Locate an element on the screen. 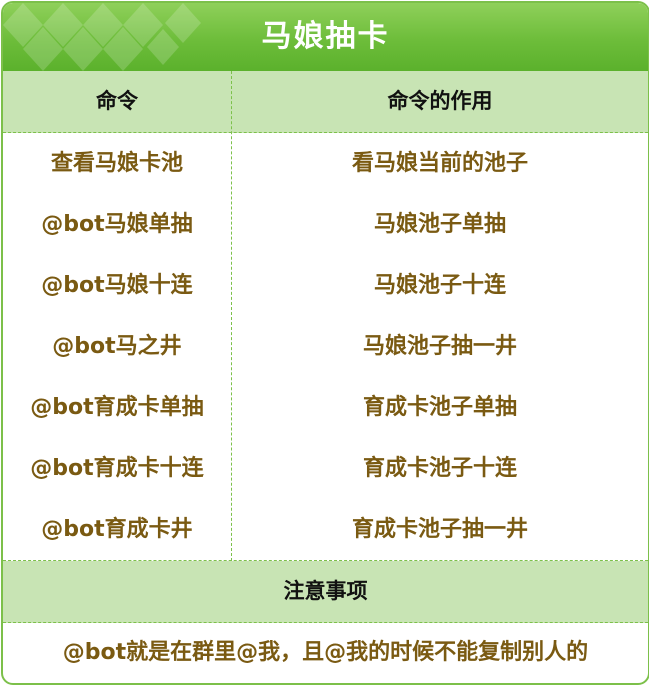 The height and width of the screenshot is (685, 649). effect-cell: 马娘池子单抽 is located at coordinates (439, 224).